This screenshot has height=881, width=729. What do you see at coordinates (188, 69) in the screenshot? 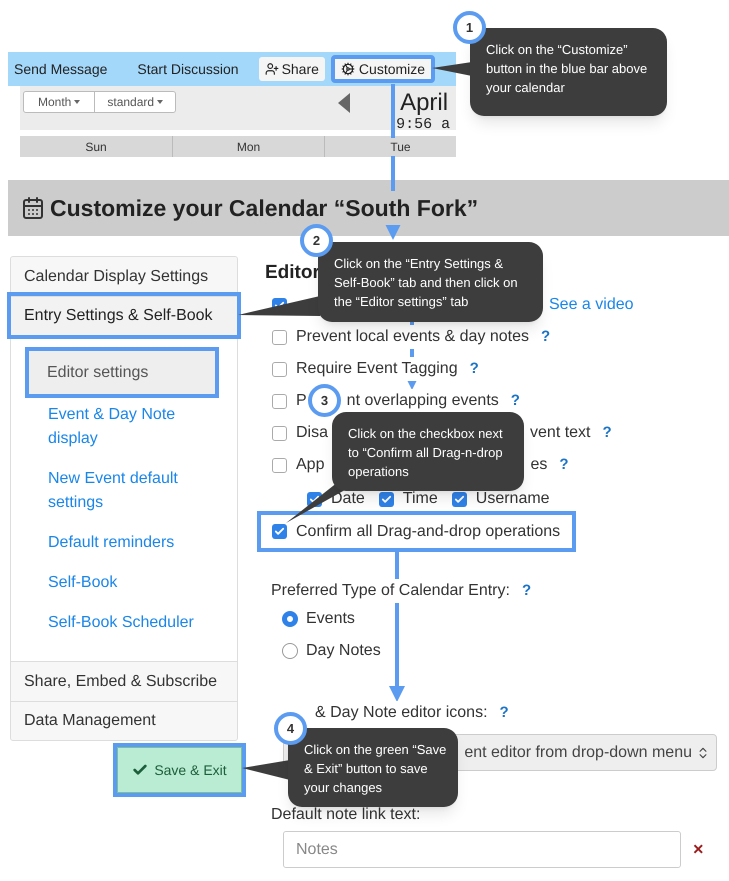
I see `top-bar-link: Start Discussion` at bounding box center [188, 69].